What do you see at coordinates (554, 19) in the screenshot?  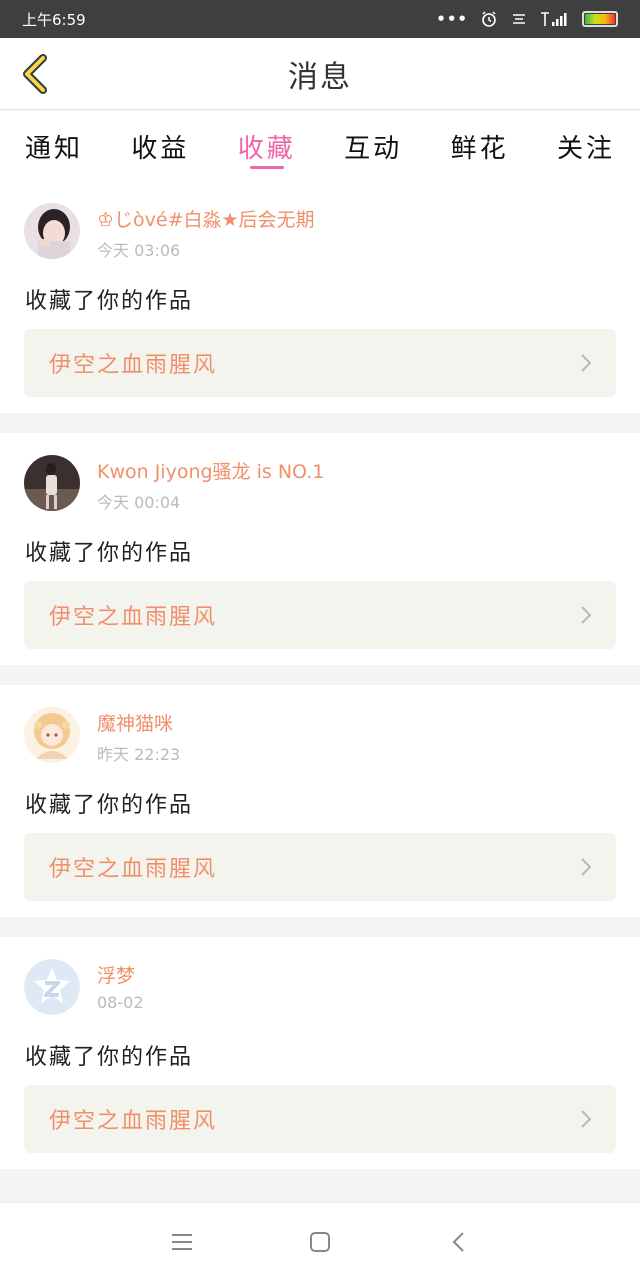 I see `signal-icon` at bounding box center [554, 19].